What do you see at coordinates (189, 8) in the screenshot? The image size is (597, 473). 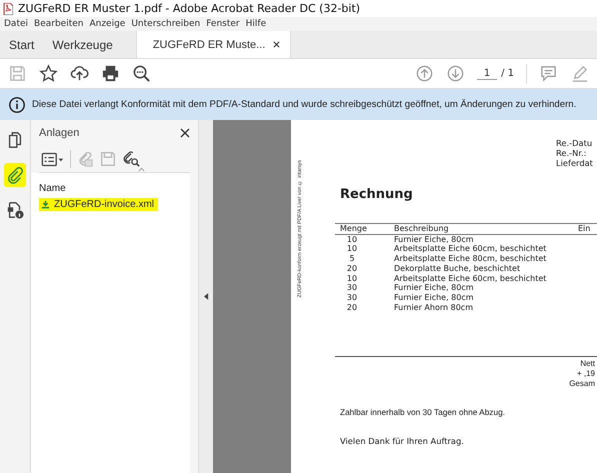 I see `window-title: ZUGFeRD ER Muster 1.pdf - Adobe Acrobat Reader DC (32-bit)` at bounding box center [189, 8].